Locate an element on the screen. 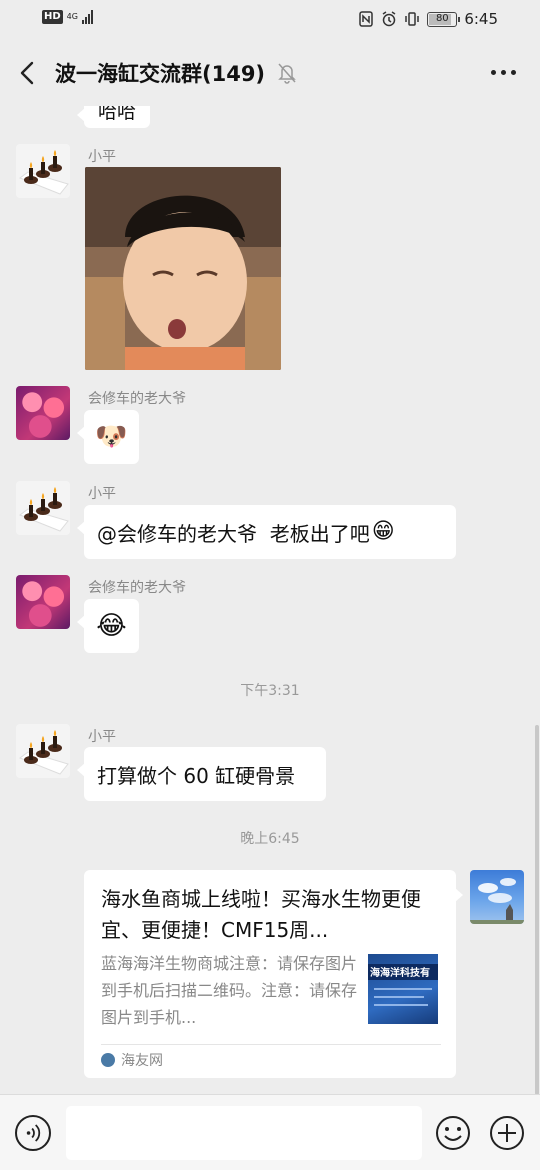  image-message is located at coordinates (183, 268).